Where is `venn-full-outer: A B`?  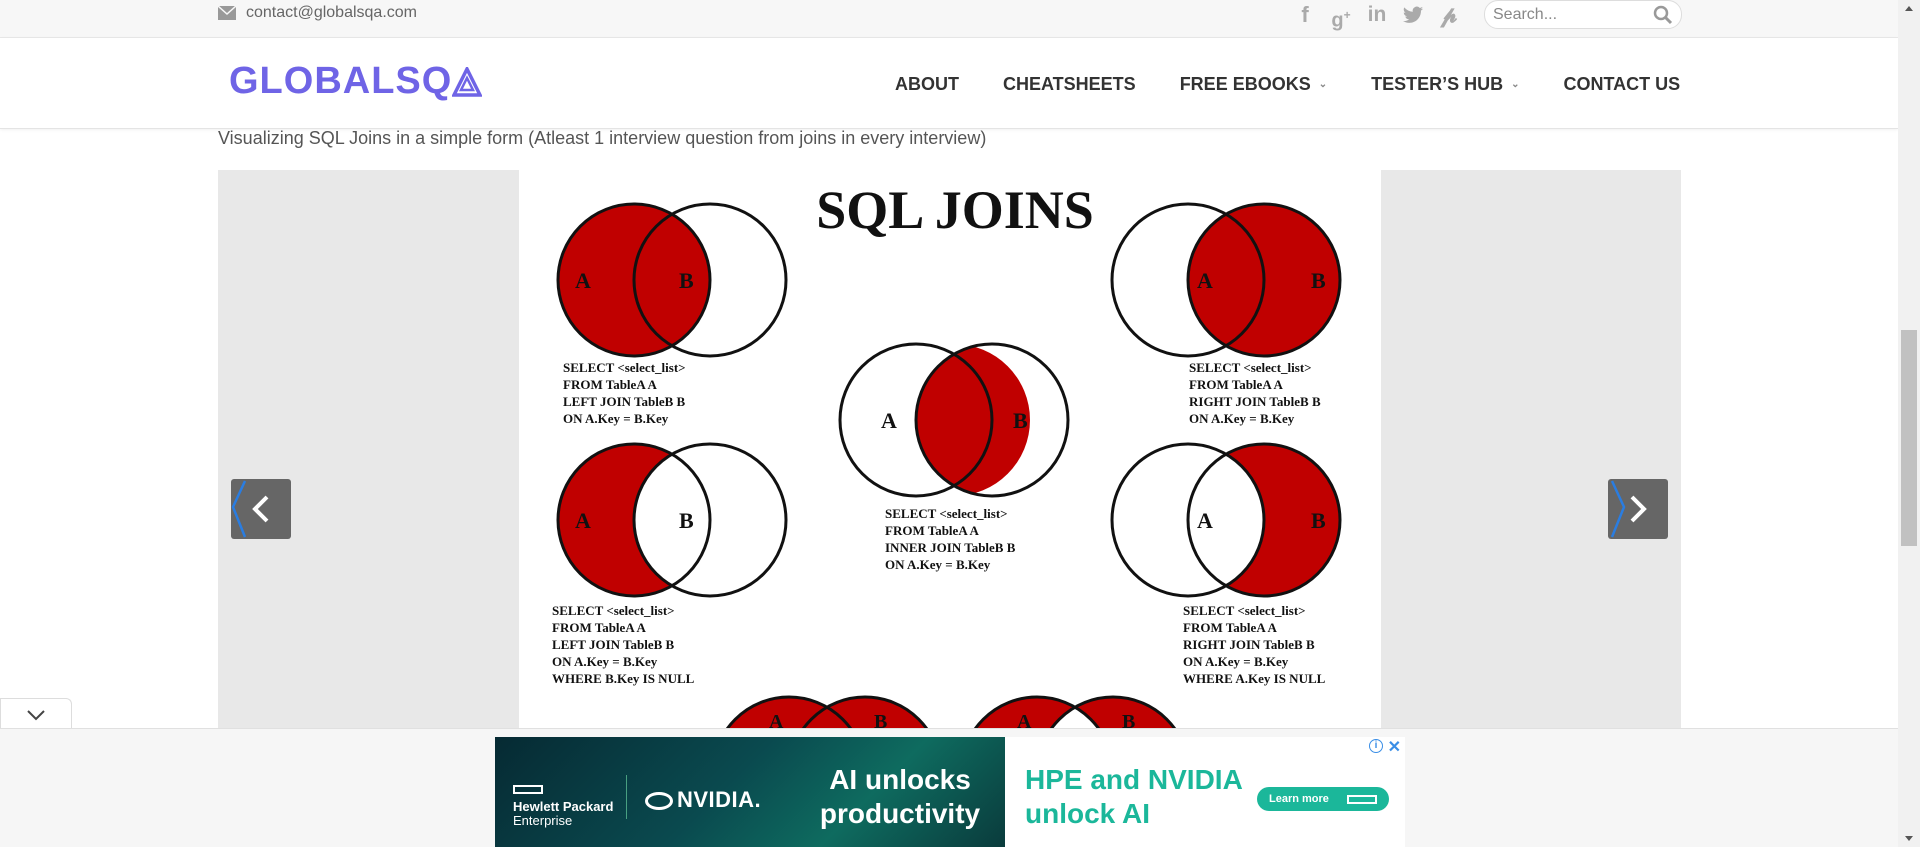 venn-full-outer: A B is located at coordinates (827, 711).